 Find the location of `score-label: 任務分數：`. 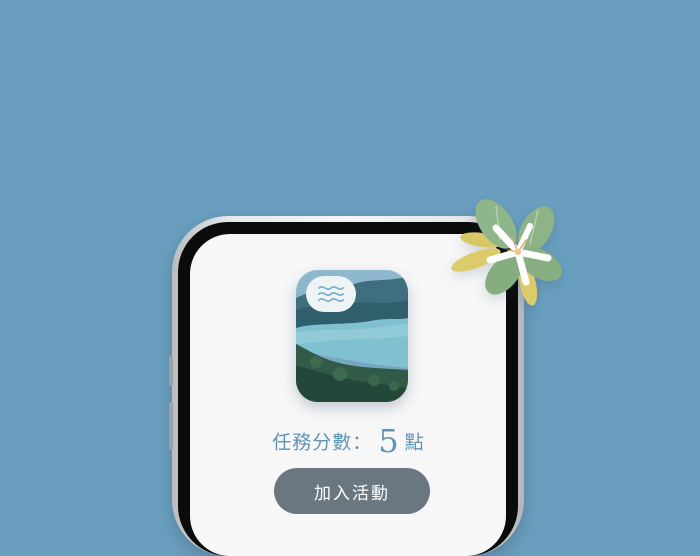

score-label: 任務分數： is located at coordinates (322, 442).